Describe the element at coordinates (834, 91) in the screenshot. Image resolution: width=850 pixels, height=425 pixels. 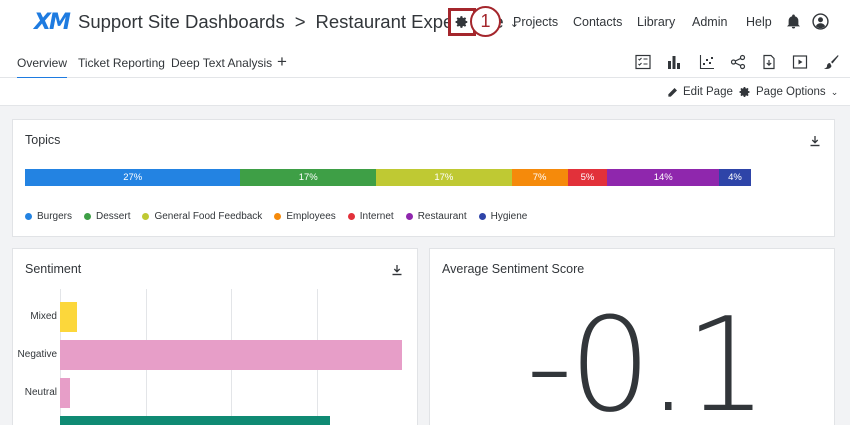
I see `chevron-down-icon: ⌄` at that location.